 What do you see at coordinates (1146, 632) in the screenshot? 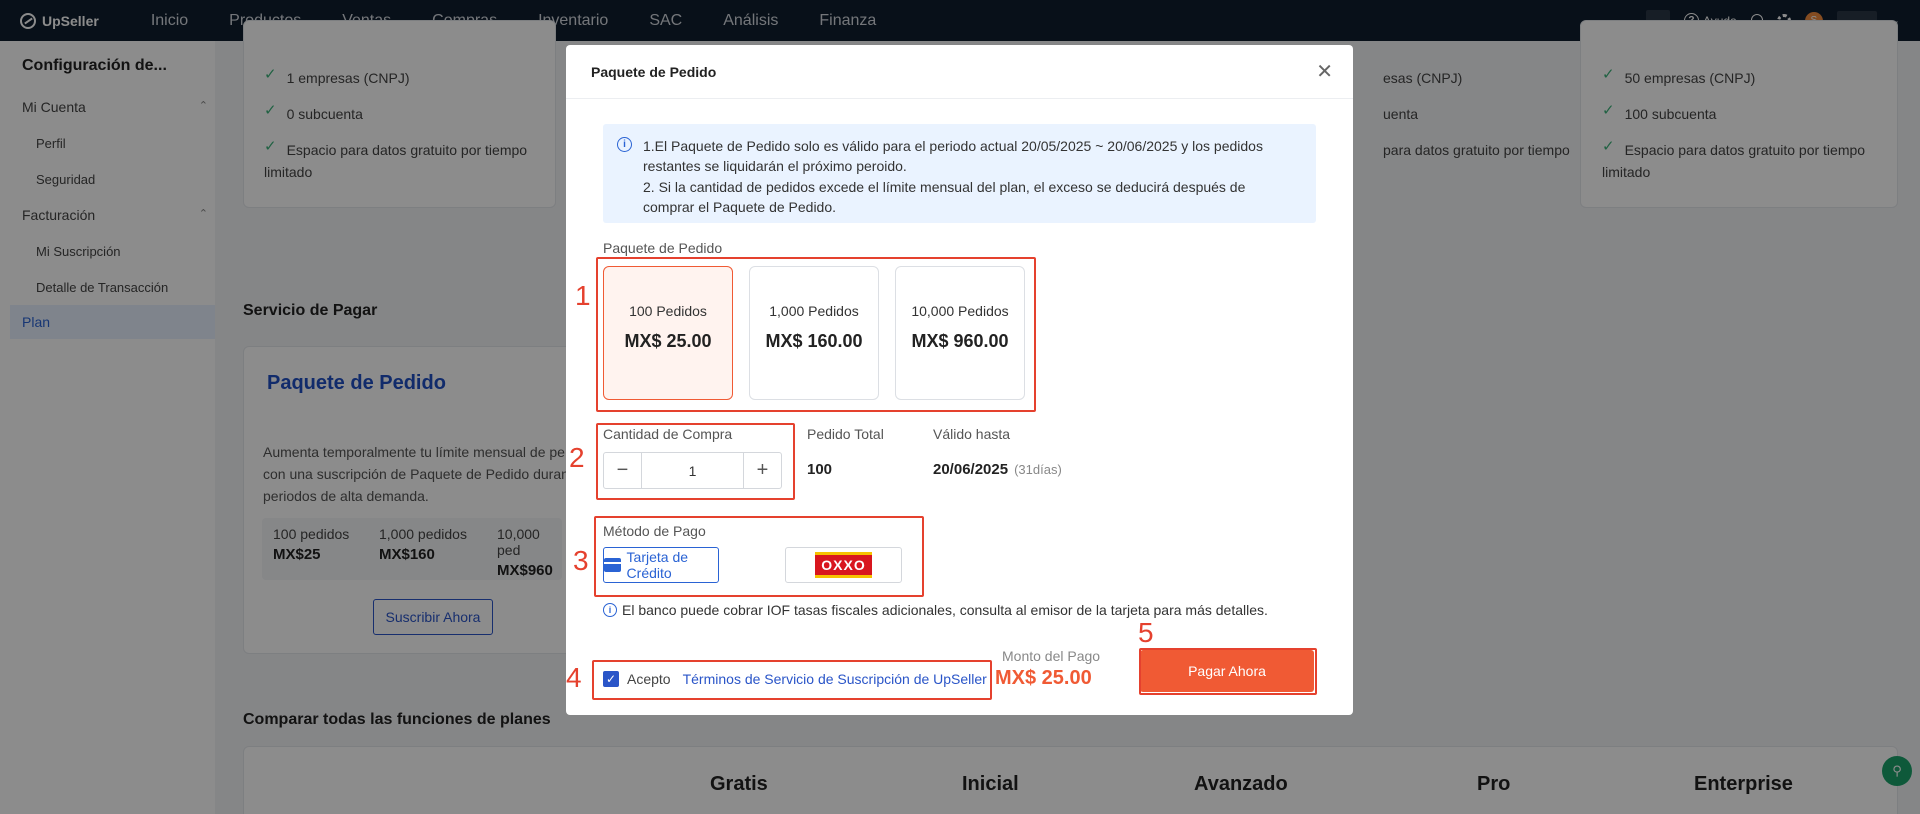
I see `annotation-number-5: 5` at bounding box center [1146, 632].